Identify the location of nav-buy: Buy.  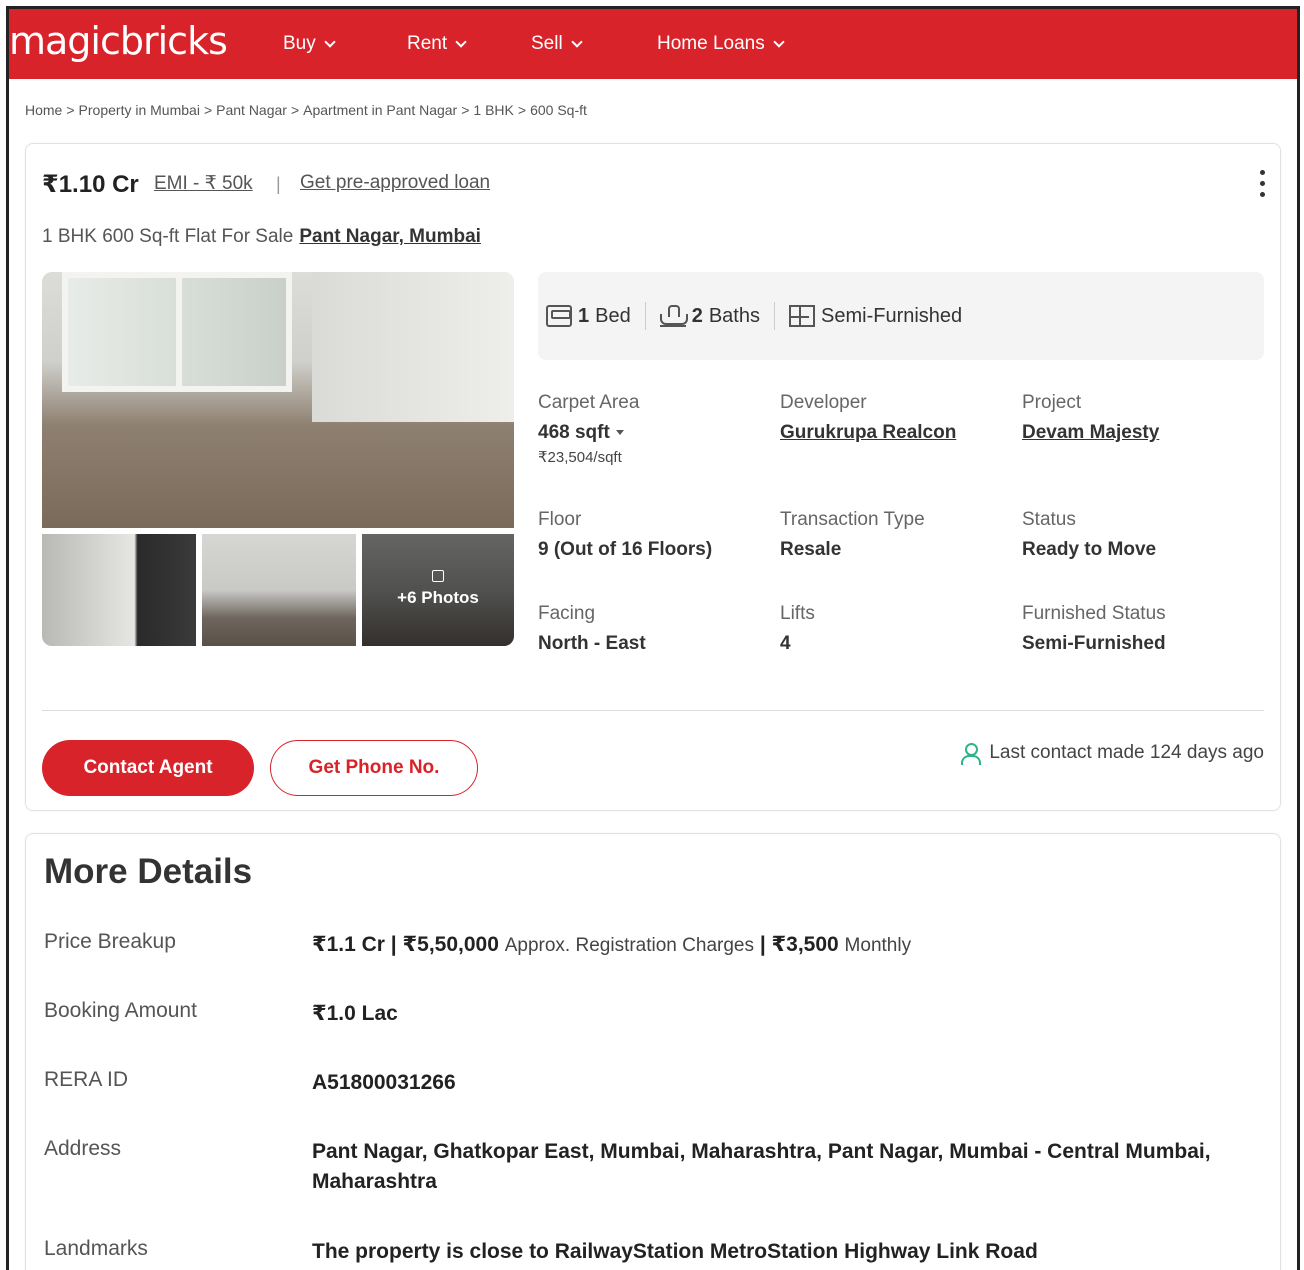
(309, 44).